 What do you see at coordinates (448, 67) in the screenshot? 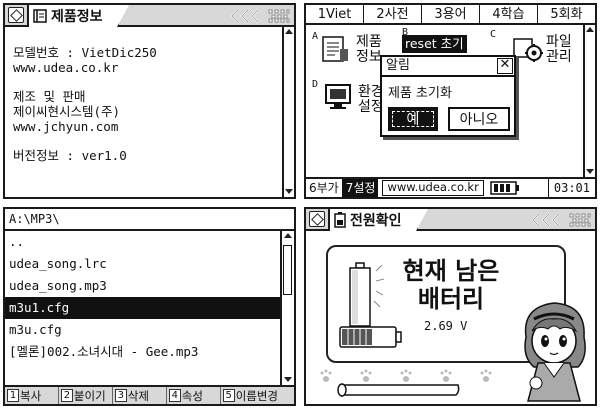
I see `dialog-title-bar: 알림 ✕` at bounding box center [448, 67].